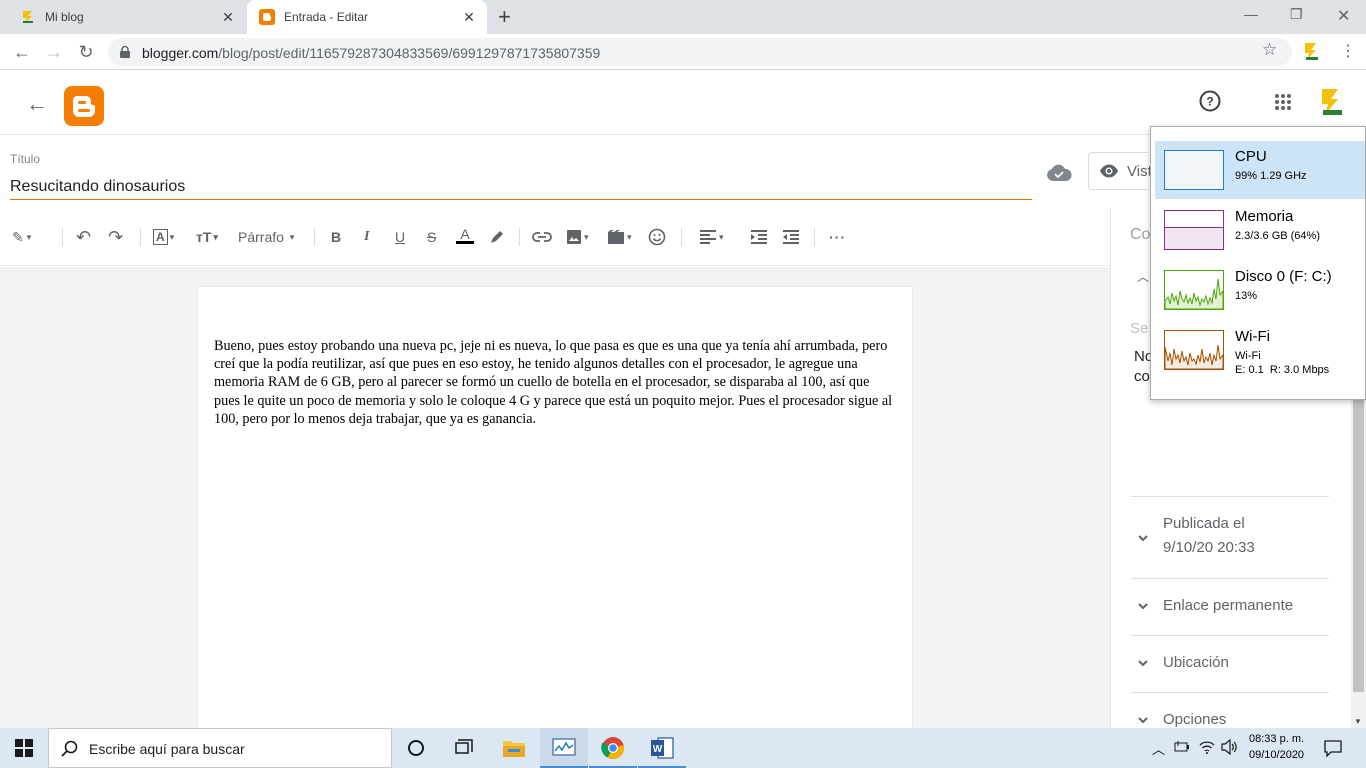 This screenshot has height=768, width=1366. I want to click on taskbar-clock: 08:33 p. m. 09/10/2020, so click(1276, 747).